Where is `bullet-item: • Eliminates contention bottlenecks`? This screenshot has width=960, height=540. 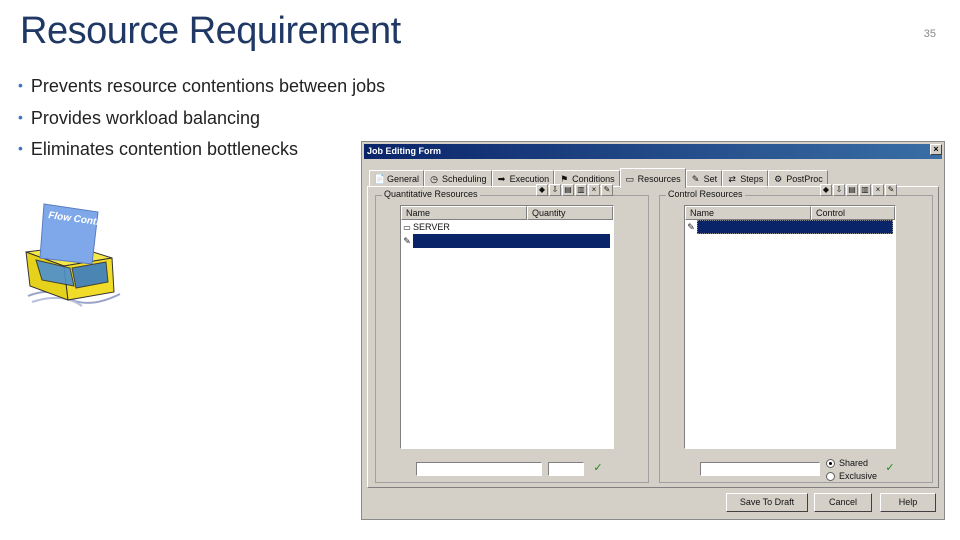
bullet-item: • Eliminates contention bottlenecks is located at coordinates (201, 153).